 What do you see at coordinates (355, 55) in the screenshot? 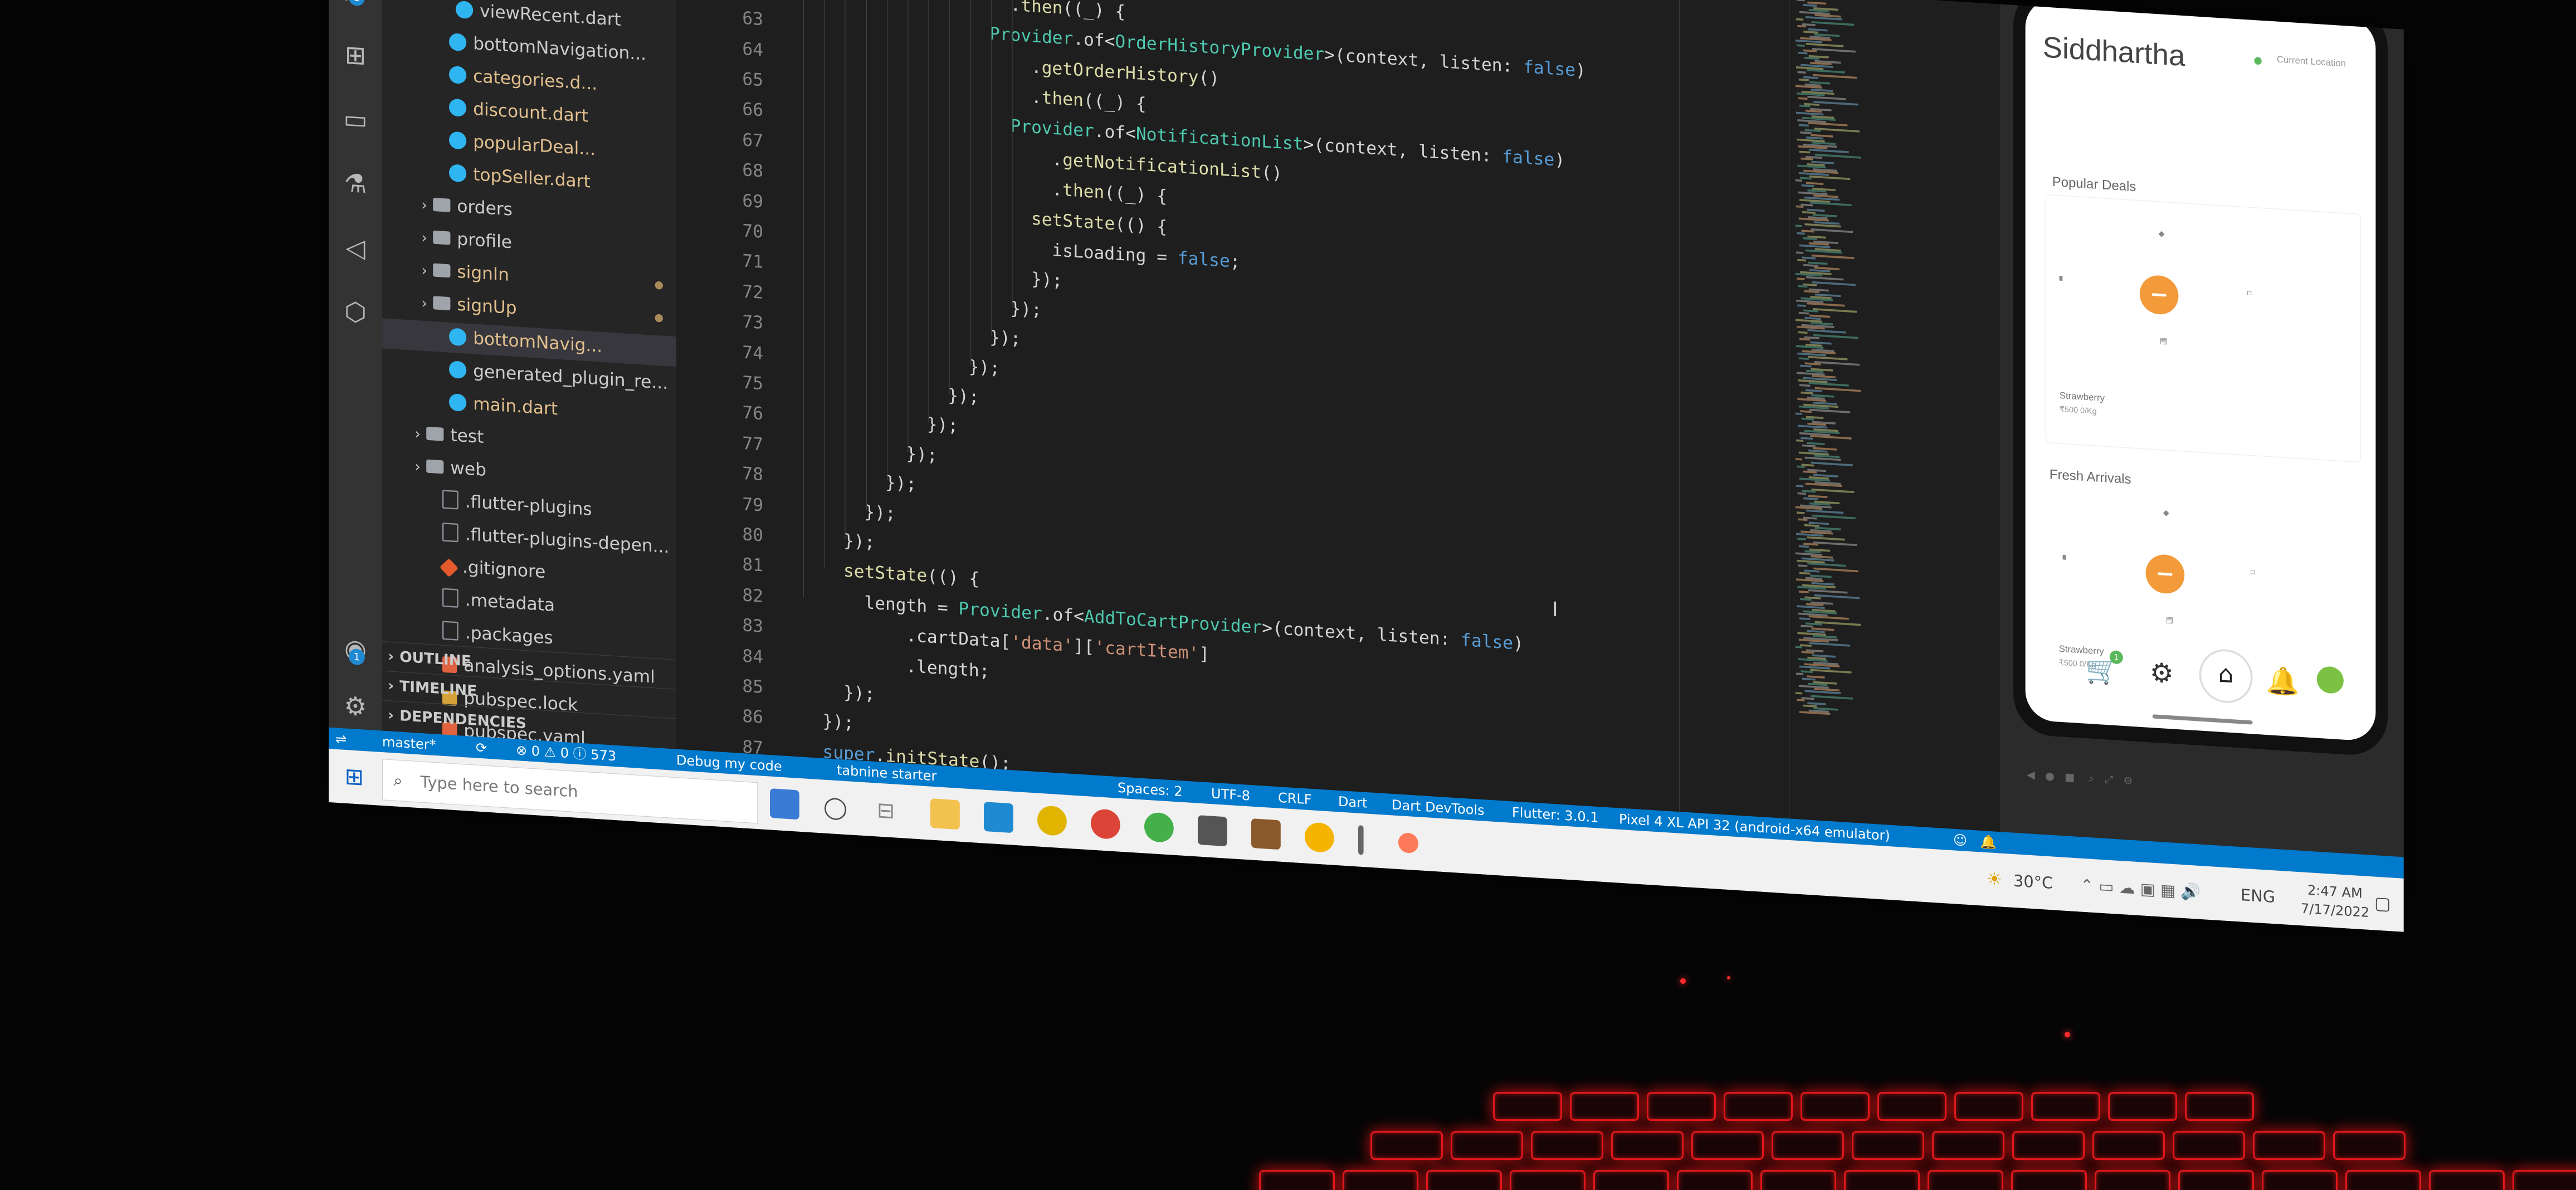
I see `extensions-icon: ⊞` at bounding box center [355, 55].